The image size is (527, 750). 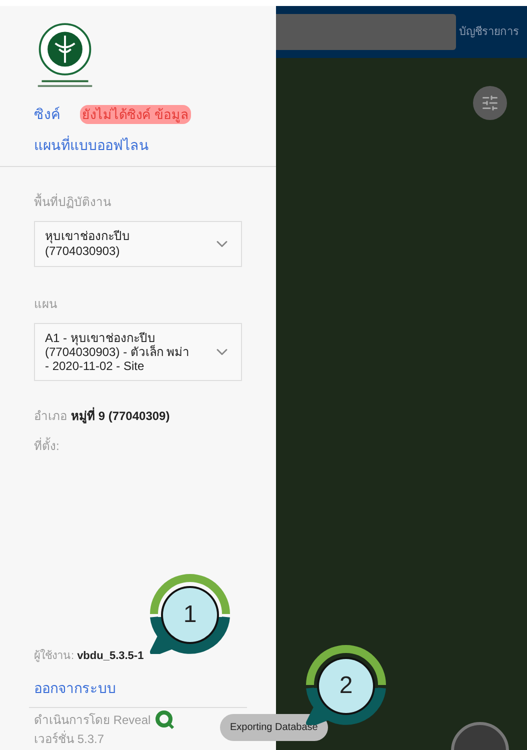 What do you see at coordinates (135, 114) in the screenshot?
I see `sync-status-badge: ยังไม่ได้ซิงค์ ข้อมูล` at bounding box center [135, 114].